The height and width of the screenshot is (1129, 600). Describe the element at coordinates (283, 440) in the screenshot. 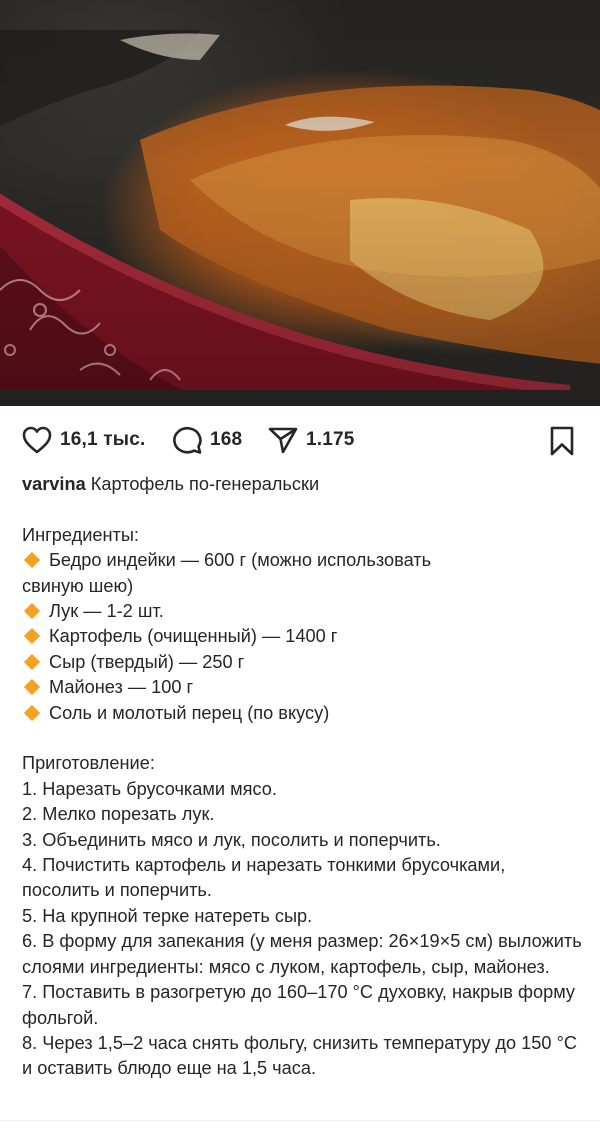

I see `paper-plane-icon` at that location.